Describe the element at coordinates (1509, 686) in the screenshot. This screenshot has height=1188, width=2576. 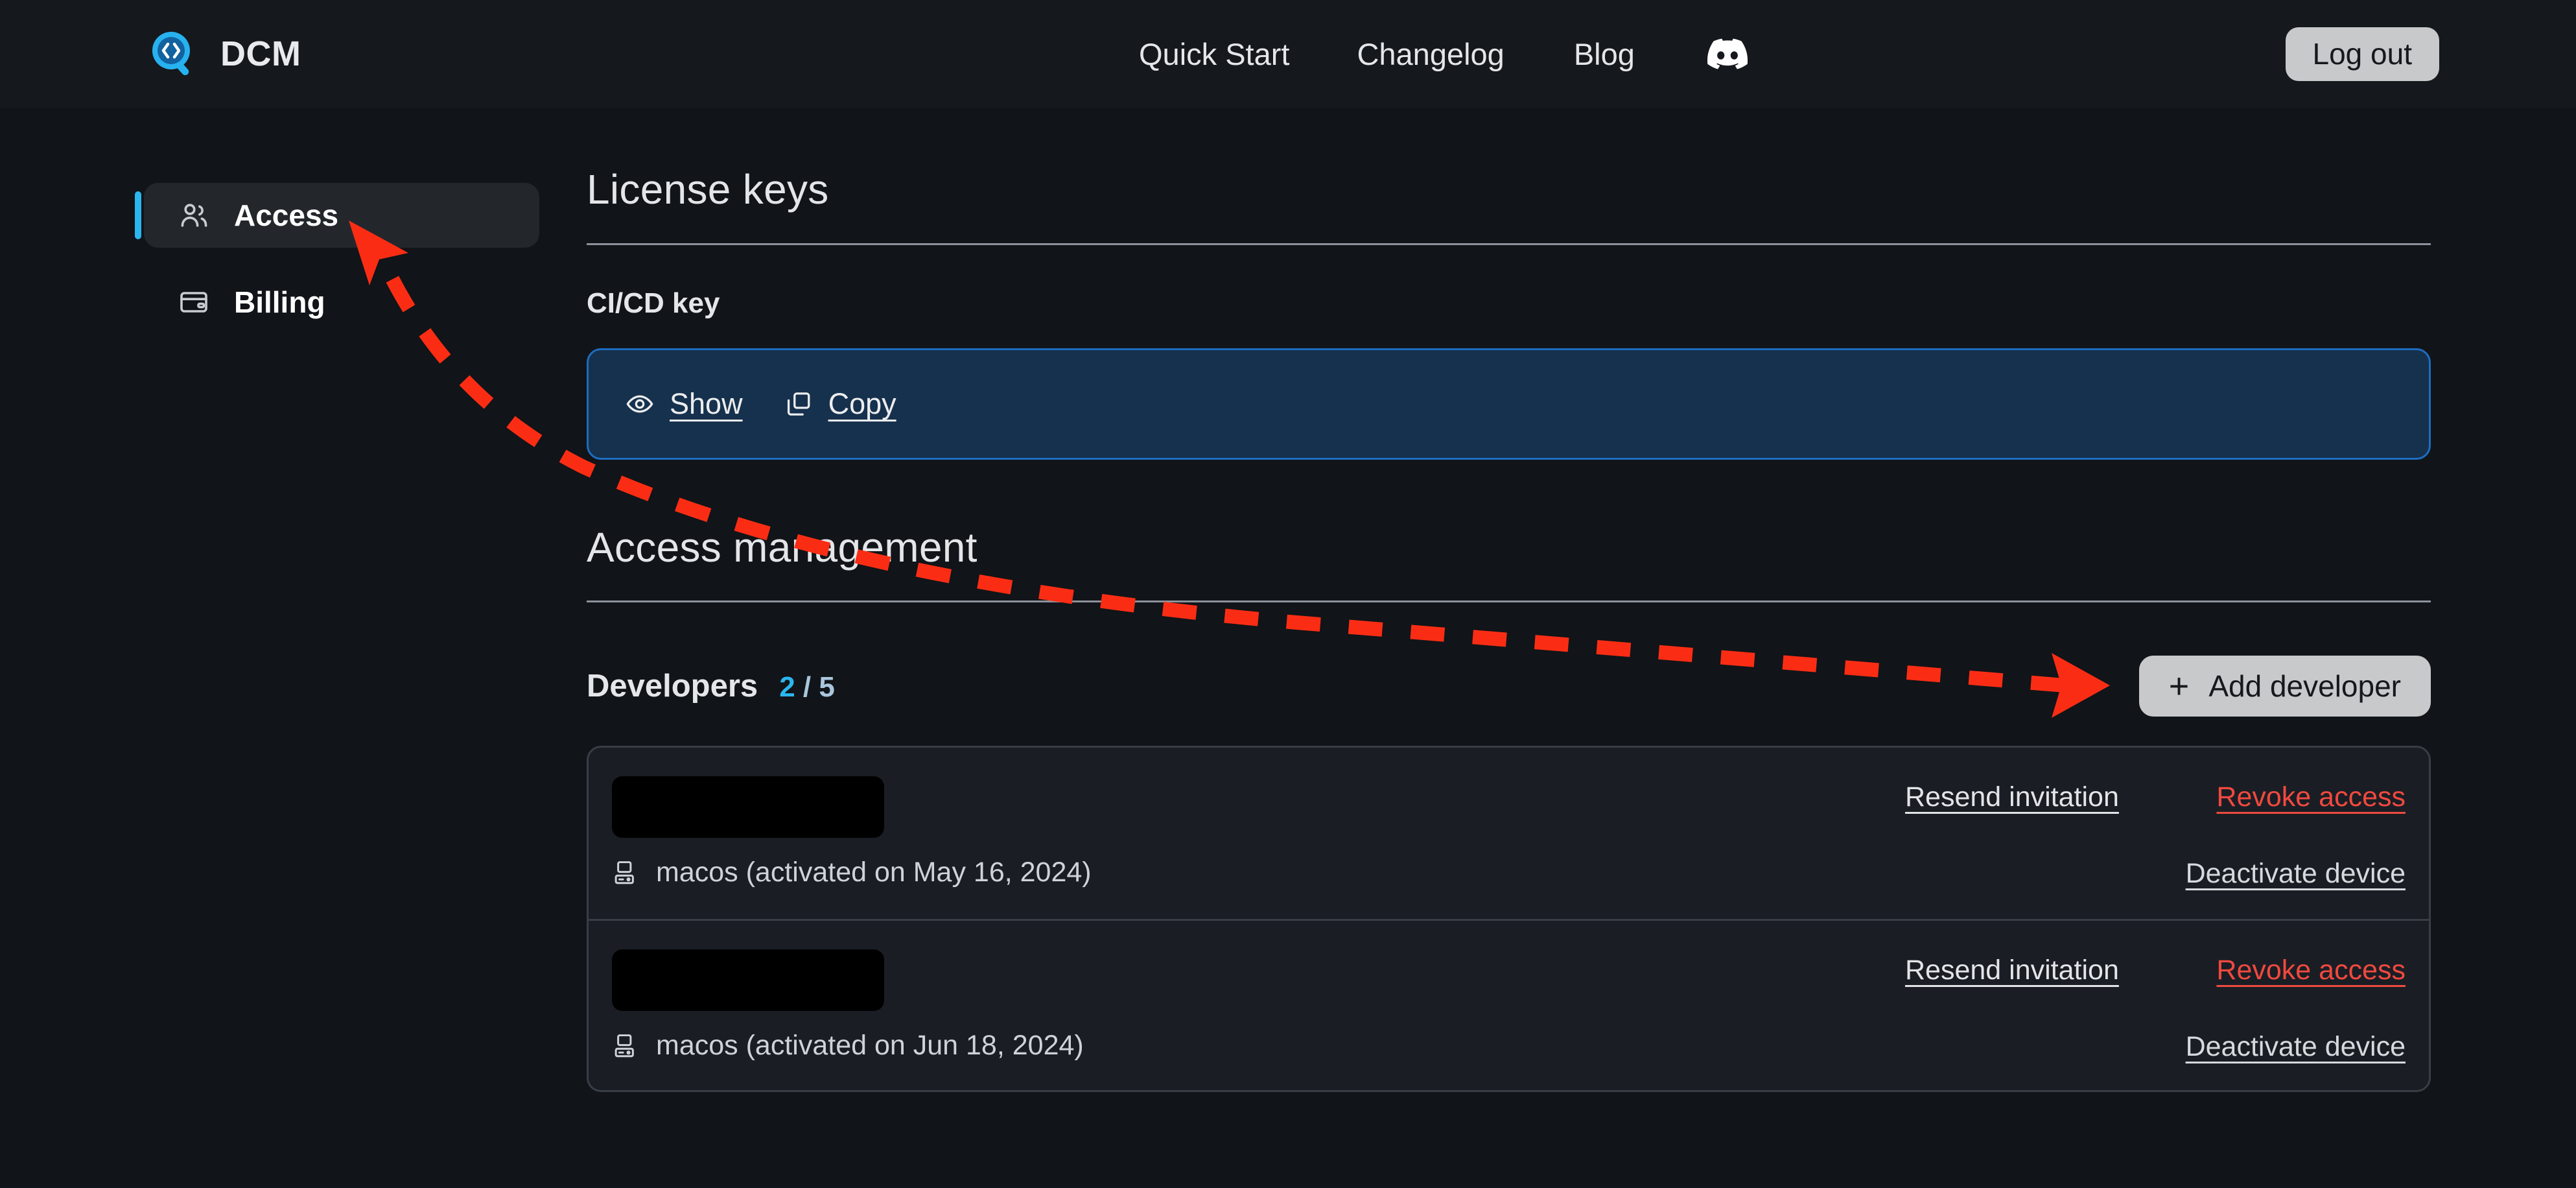
I see `developers-header: Developers 2 / 5 + Add developer` at that location.